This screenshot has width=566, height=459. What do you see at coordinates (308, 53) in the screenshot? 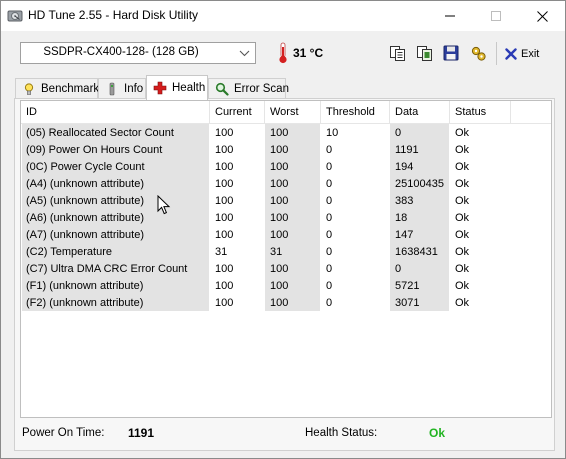
I see `temperature-readout: 31 °C` at bounding box center [308, 53].